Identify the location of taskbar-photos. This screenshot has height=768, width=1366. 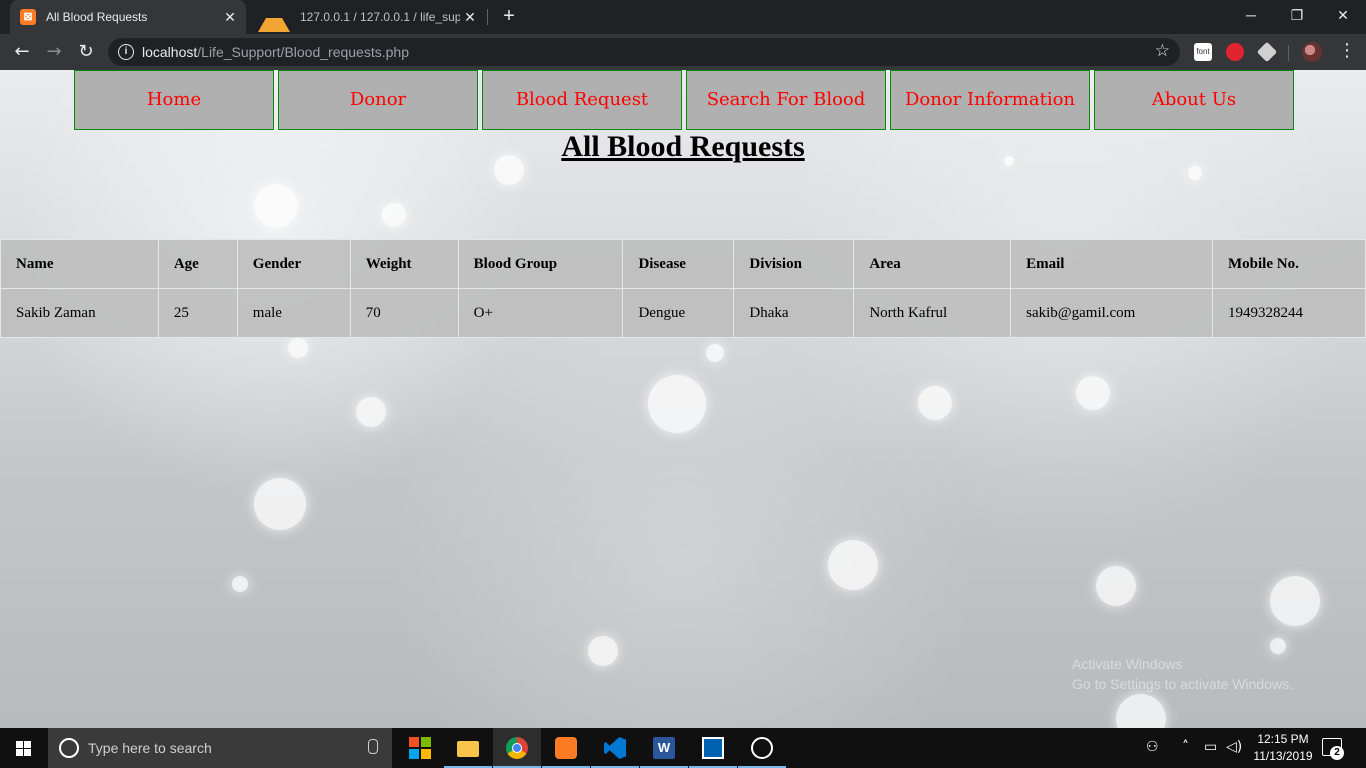
(713, 748).